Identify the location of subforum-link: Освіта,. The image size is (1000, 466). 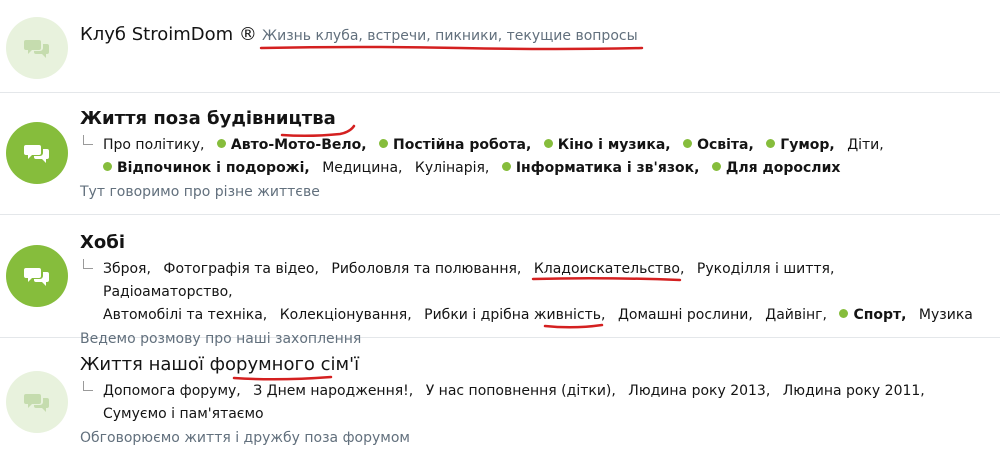
(718, 145).